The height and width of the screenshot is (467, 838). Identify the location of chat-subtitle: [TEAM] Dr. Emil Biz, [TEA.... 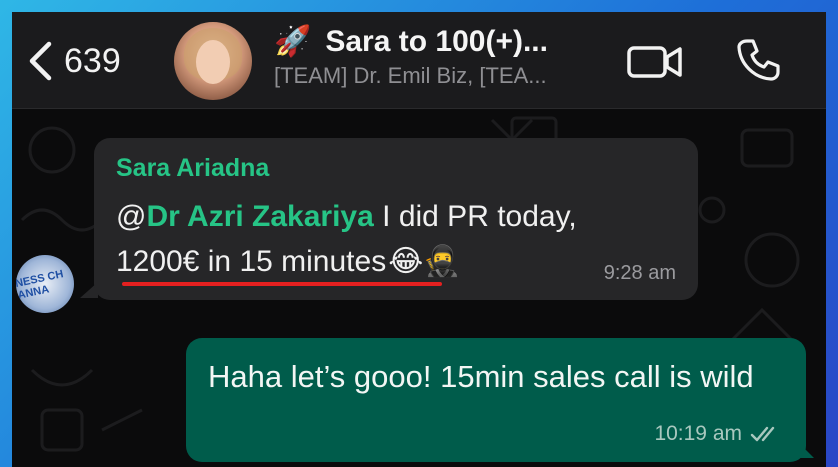
(410, 75).